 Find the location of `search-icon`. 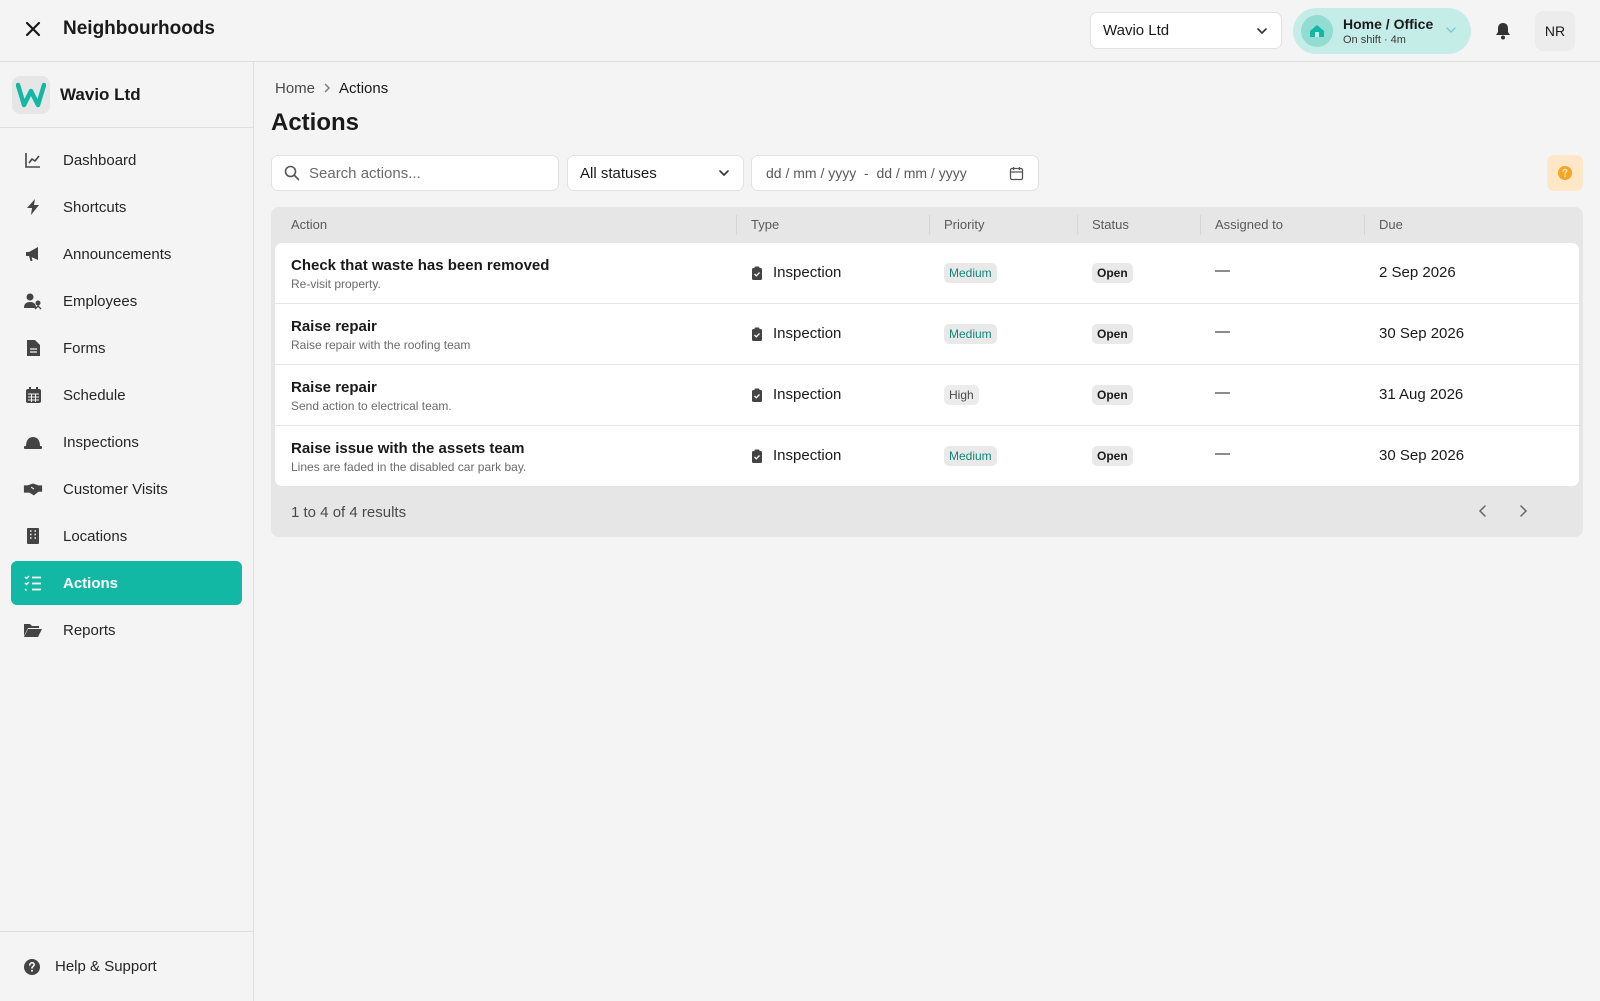

search-icon is located at coordinates (292, 173).